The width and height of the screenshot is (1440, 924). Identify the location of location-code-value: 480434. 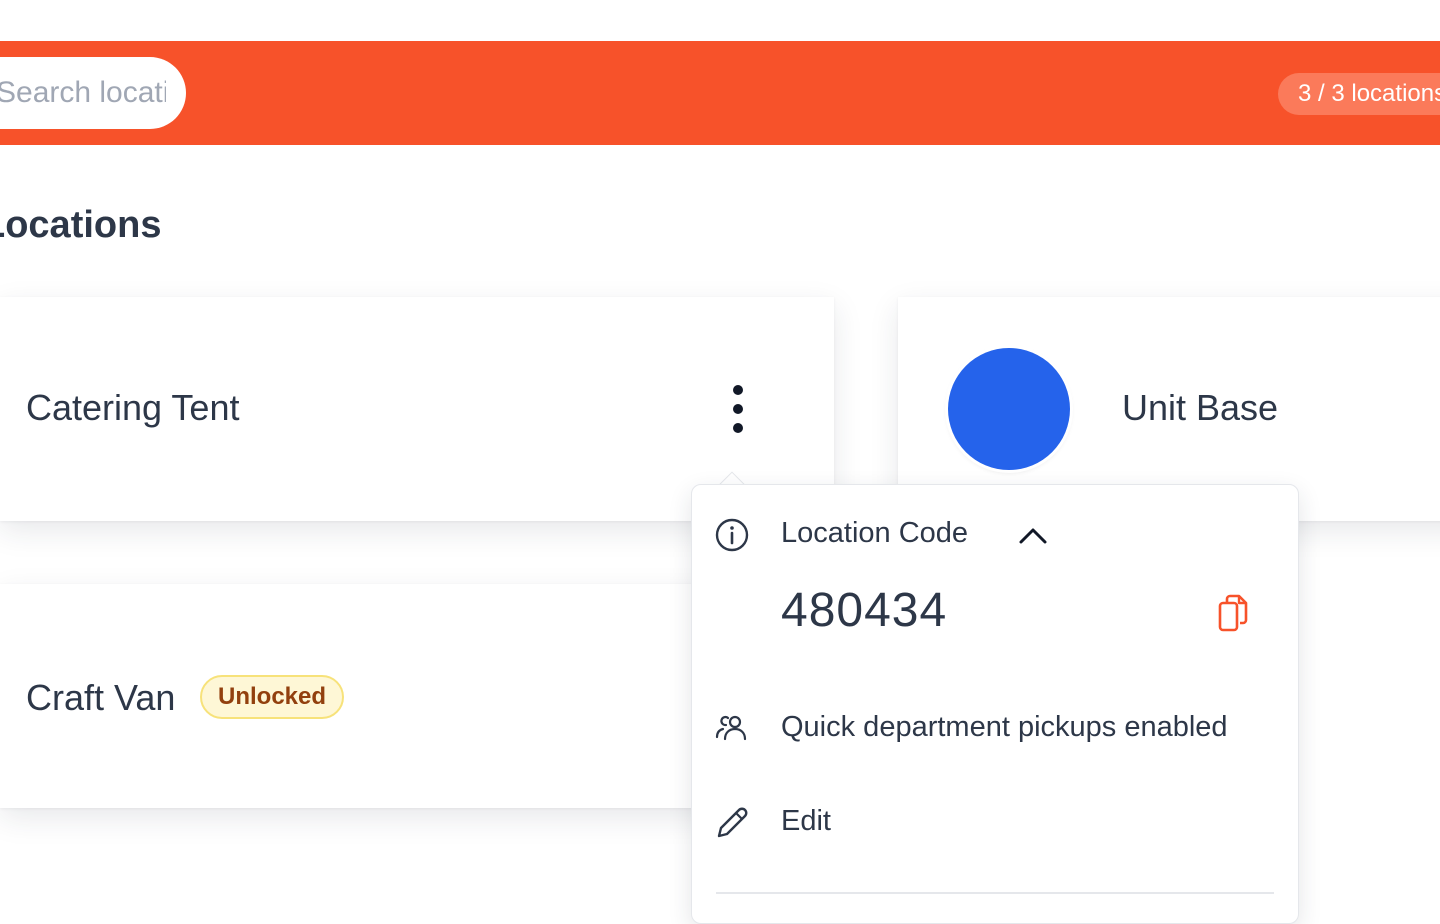
(864, 610).